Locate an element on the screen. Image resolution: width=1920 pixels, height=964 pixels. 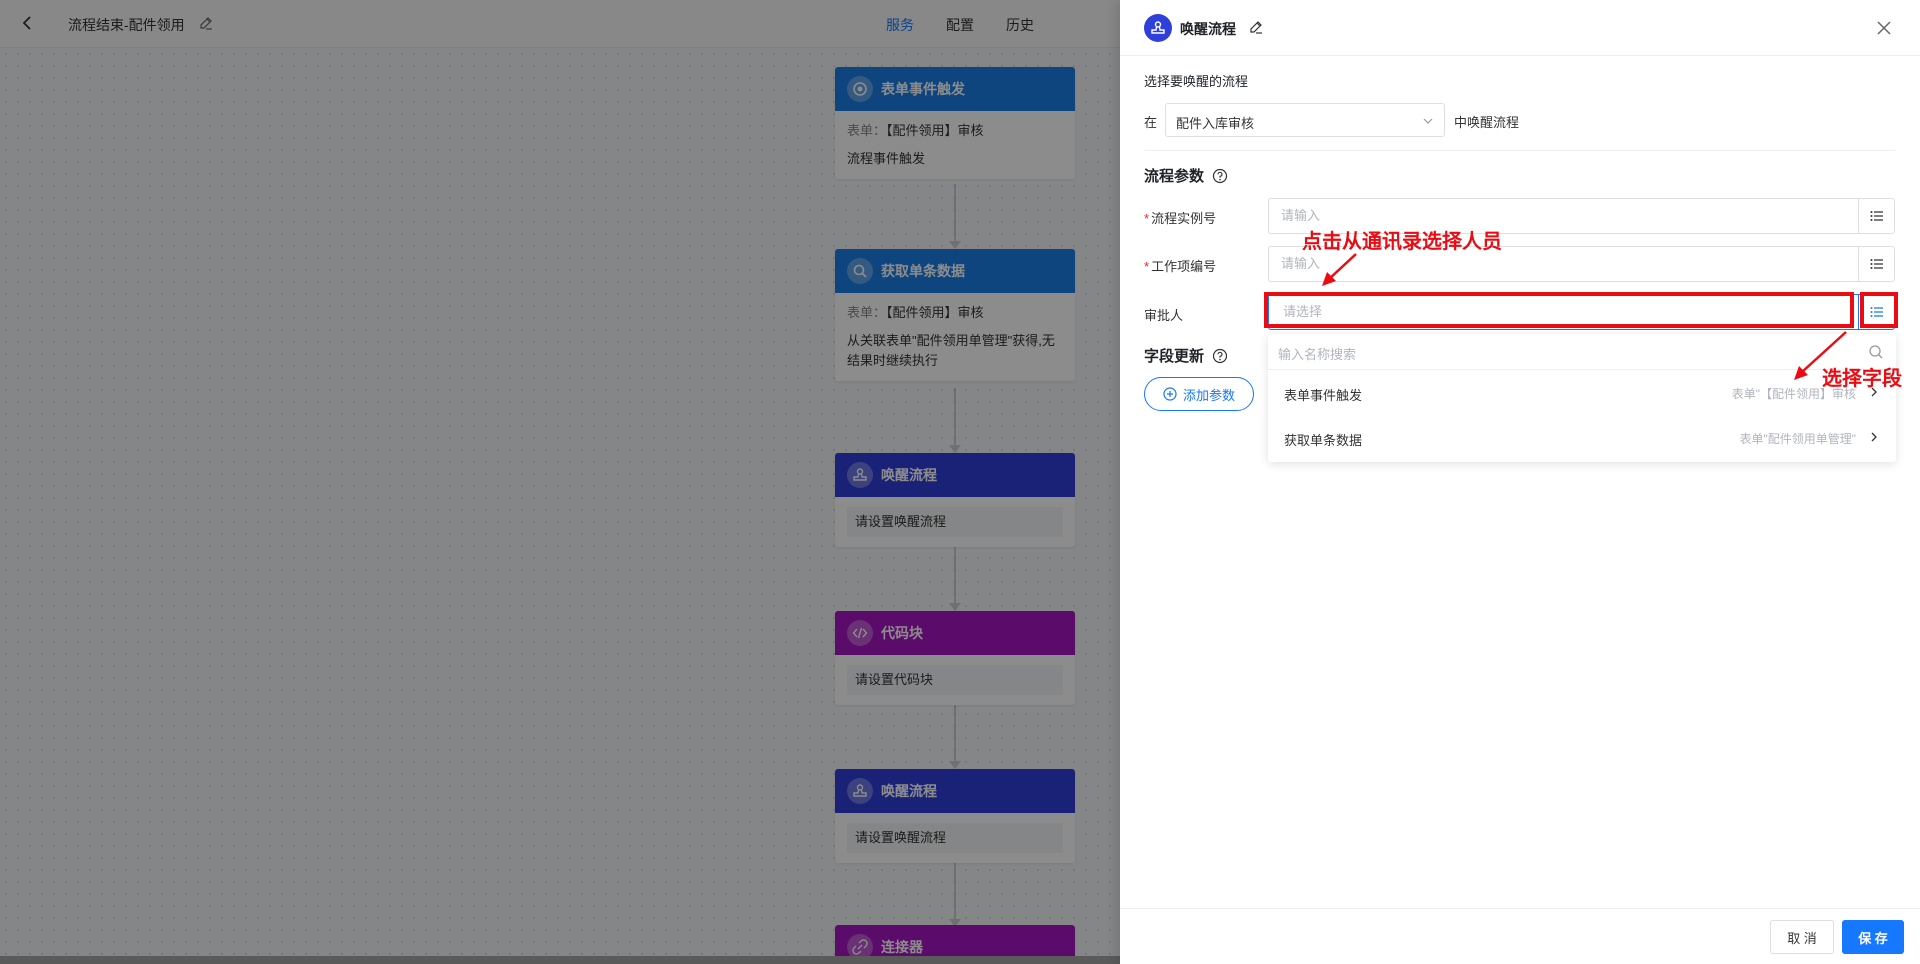
target-process-label: 选择要唤醒的流程 is located at coordinates (1196, 81).